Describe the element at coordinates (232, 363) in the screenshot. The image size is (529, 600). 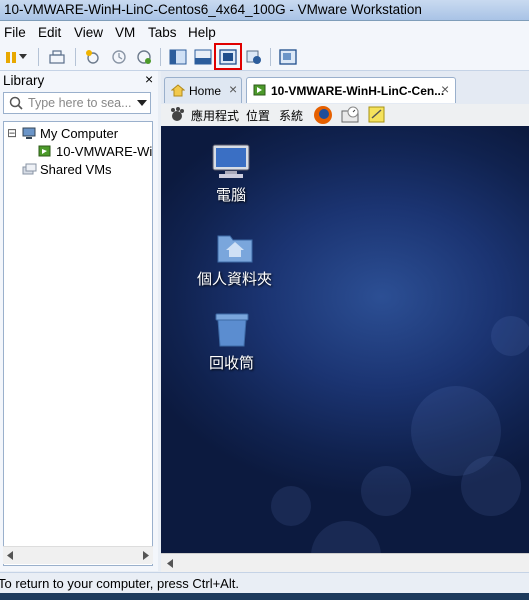
I see `desktop-trash-label: 回收筒` at that location.